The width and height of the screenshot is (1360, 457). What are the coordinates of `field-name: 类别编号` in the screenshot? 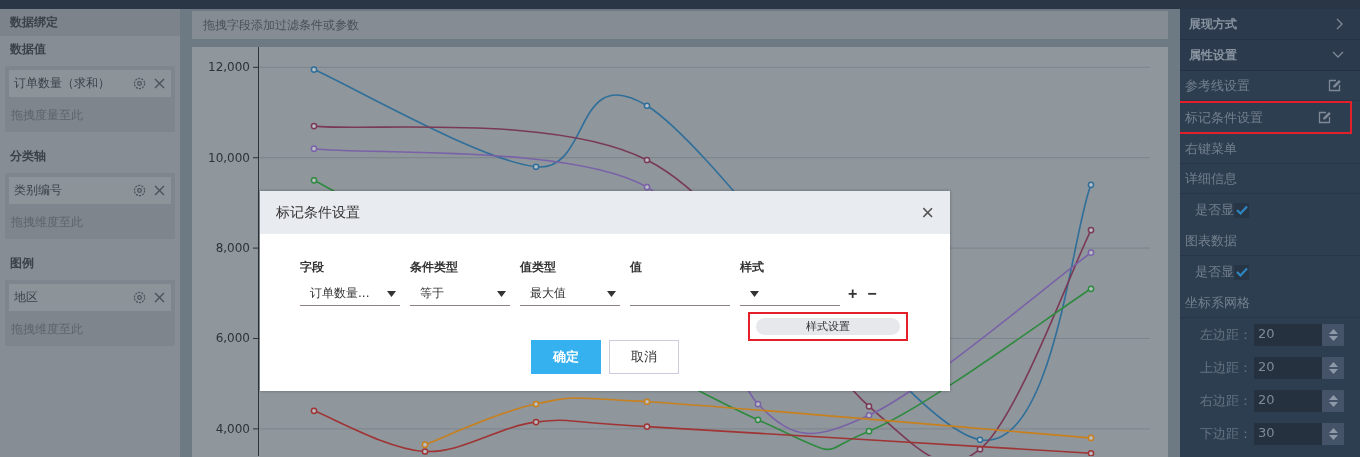 It's located at (38, 190).